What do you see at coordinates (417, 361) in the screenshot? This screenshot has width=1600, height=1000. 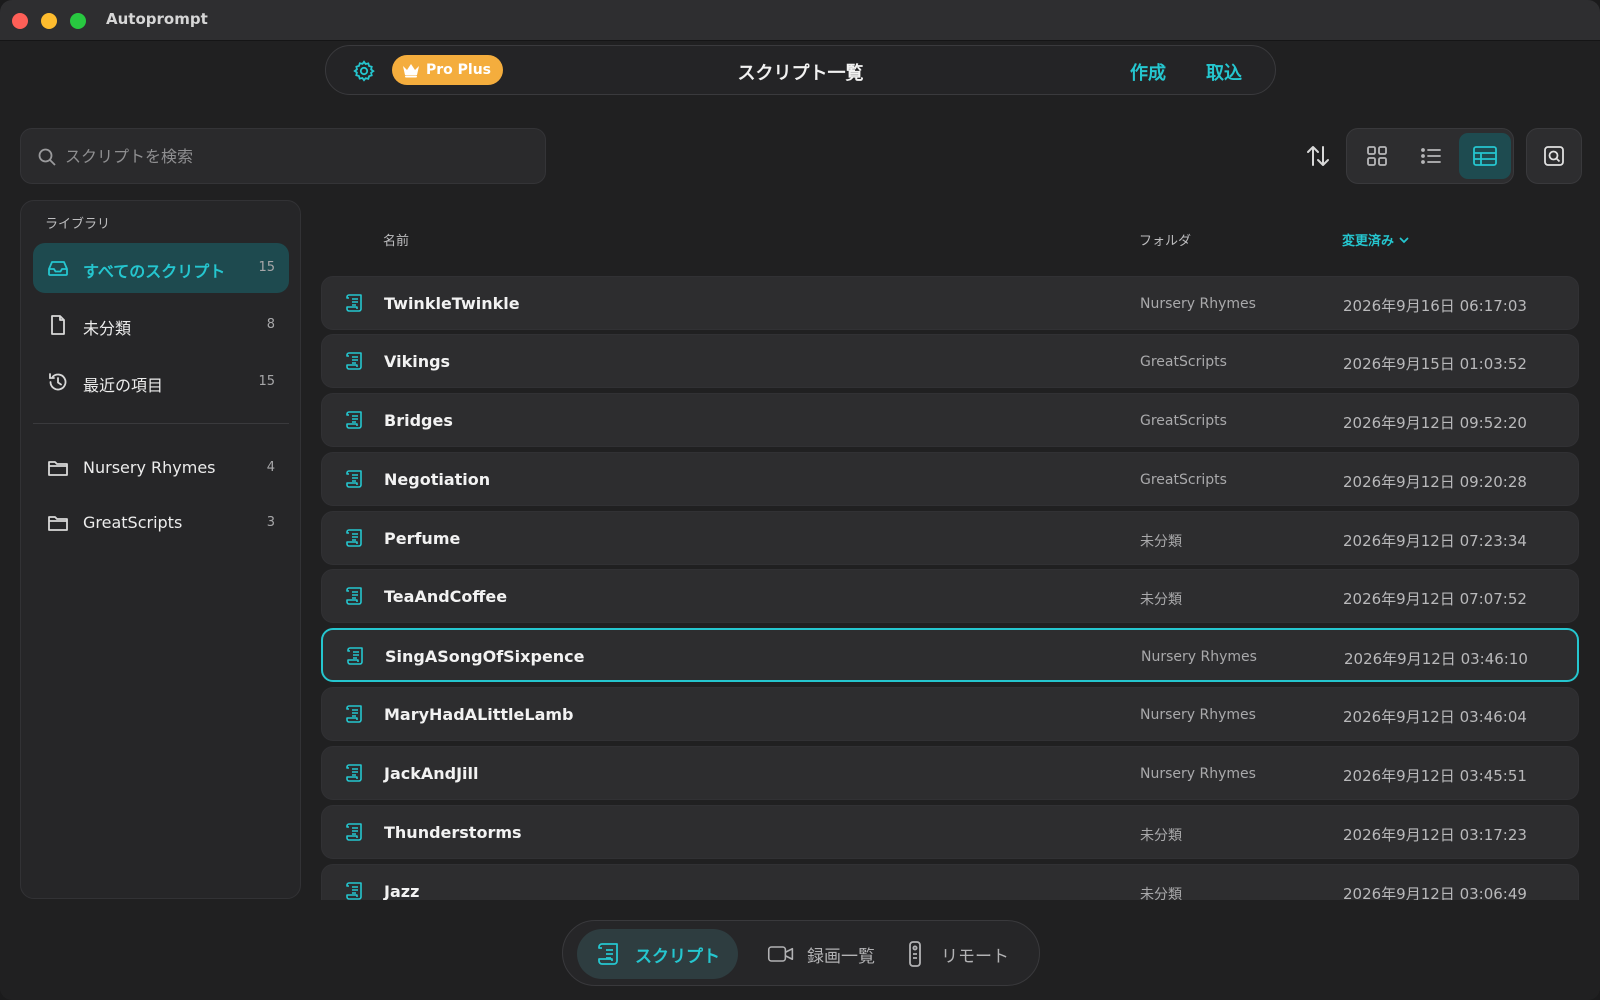 I see `row-name: Vikings` at bounding box center [417, 361].